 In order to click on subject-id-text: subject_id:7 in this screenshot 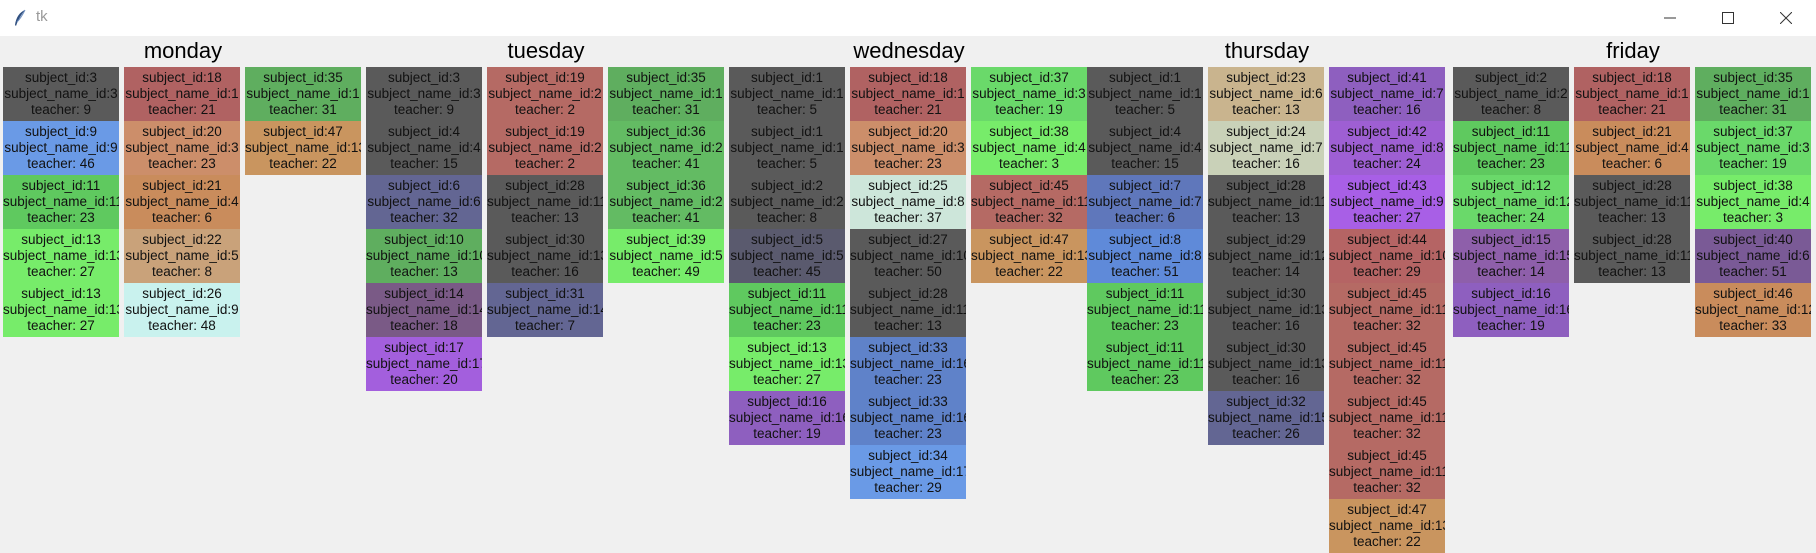, I will do `click(1145, 185)`.